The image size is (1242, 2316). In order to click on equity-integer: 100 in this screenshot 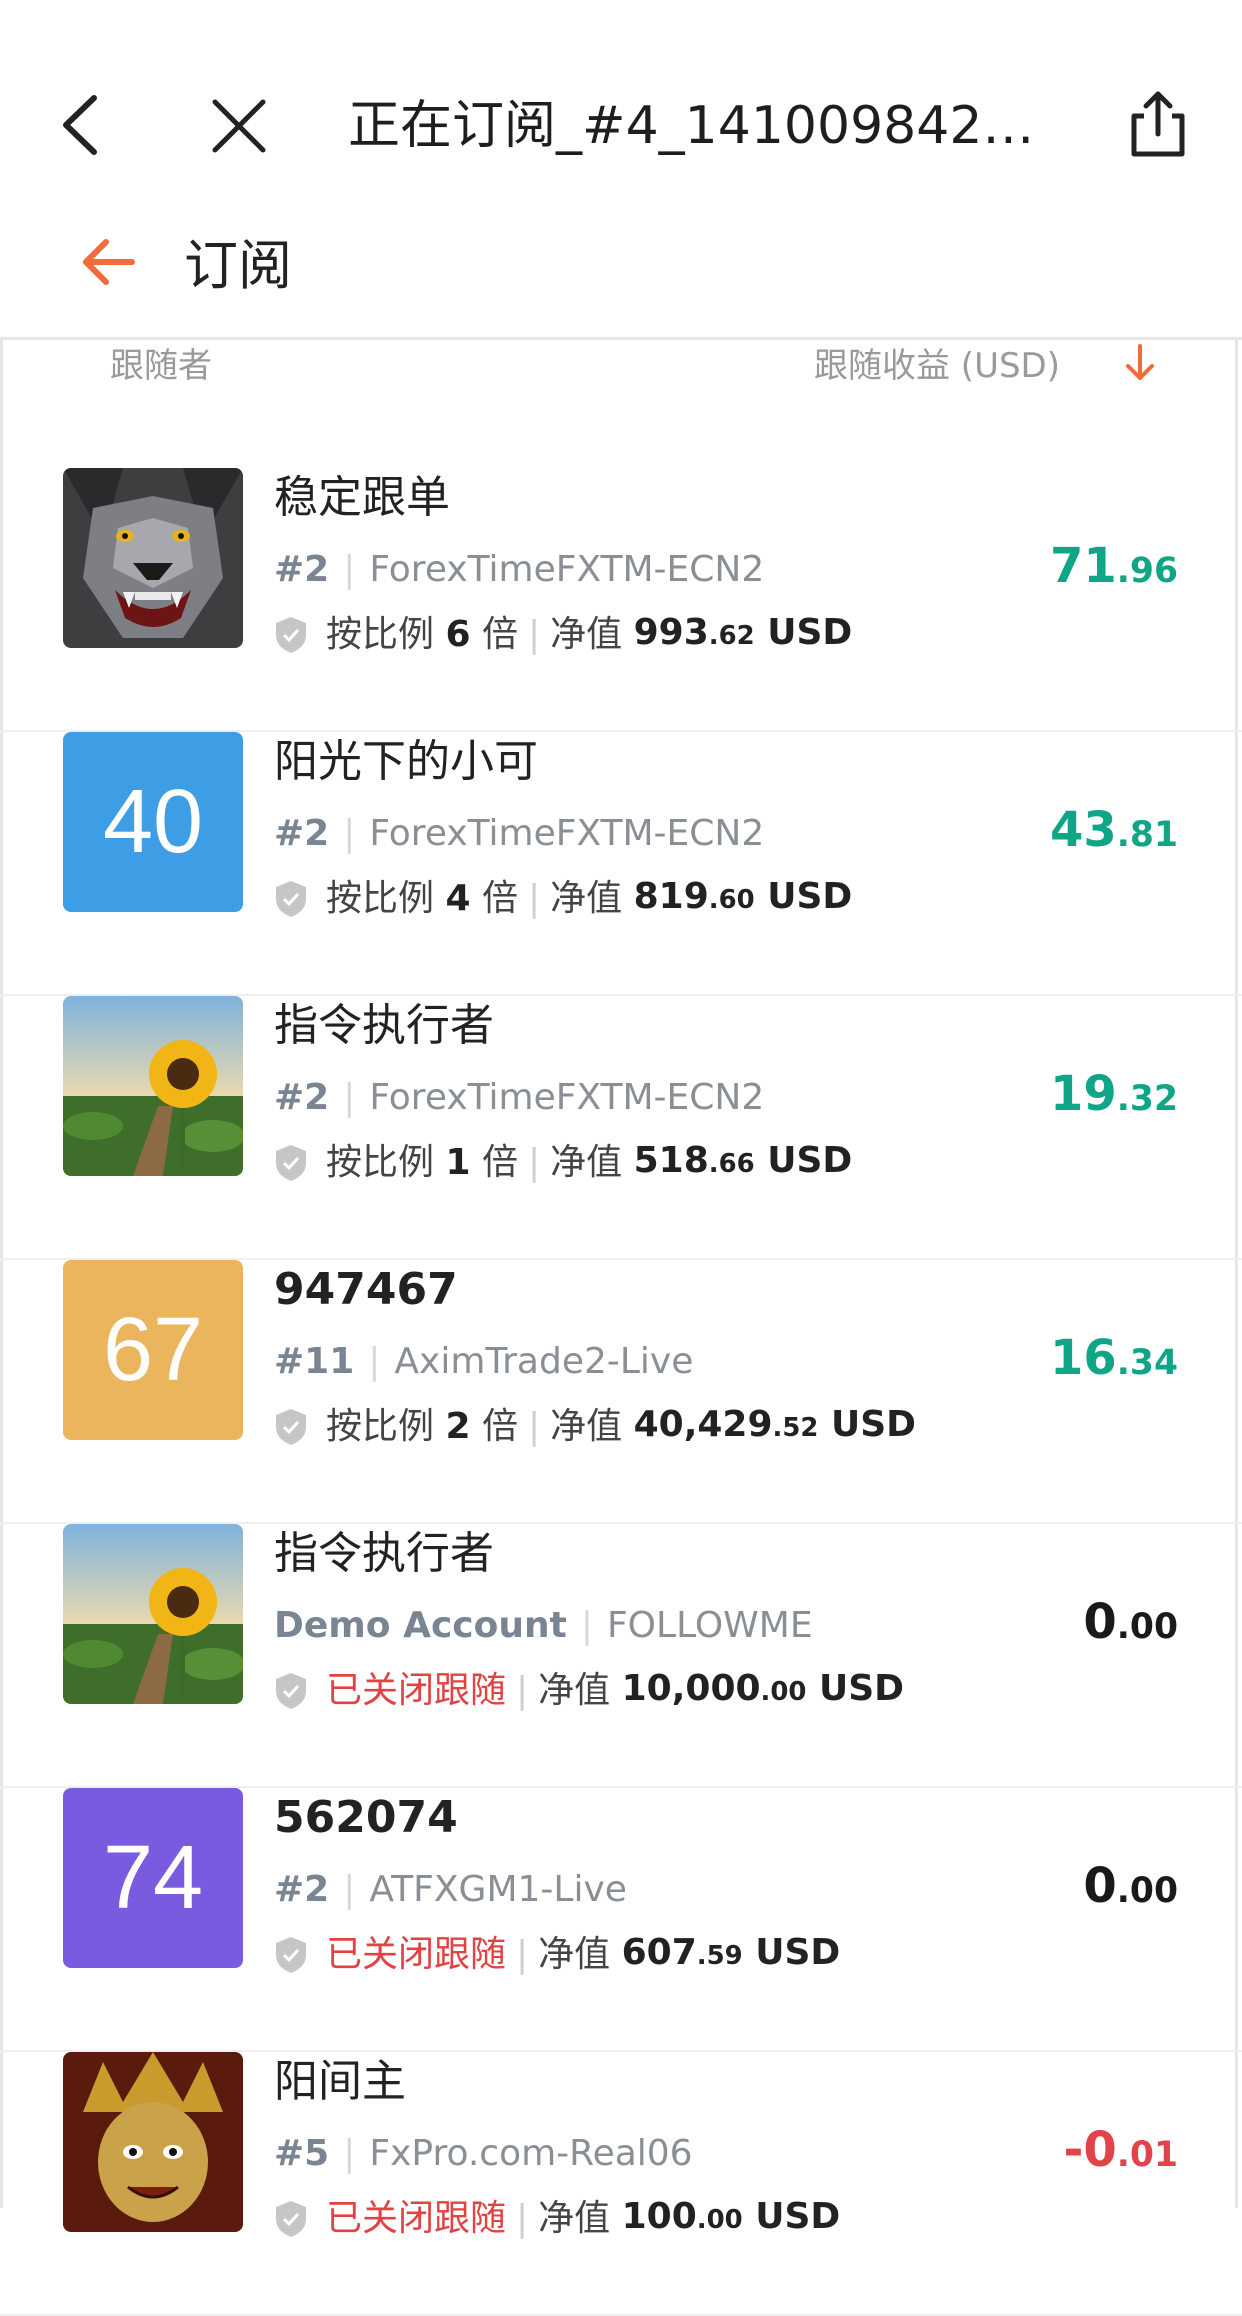, I will do `click(659, 2216)`.